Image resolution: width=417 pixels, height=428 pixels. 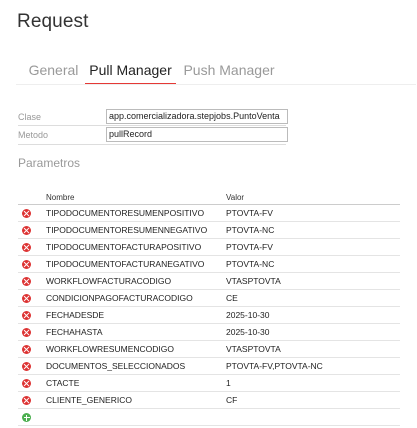 I want to click on table-row: FECHAHASTA 2025-10-30, so click(x=209, y=332).